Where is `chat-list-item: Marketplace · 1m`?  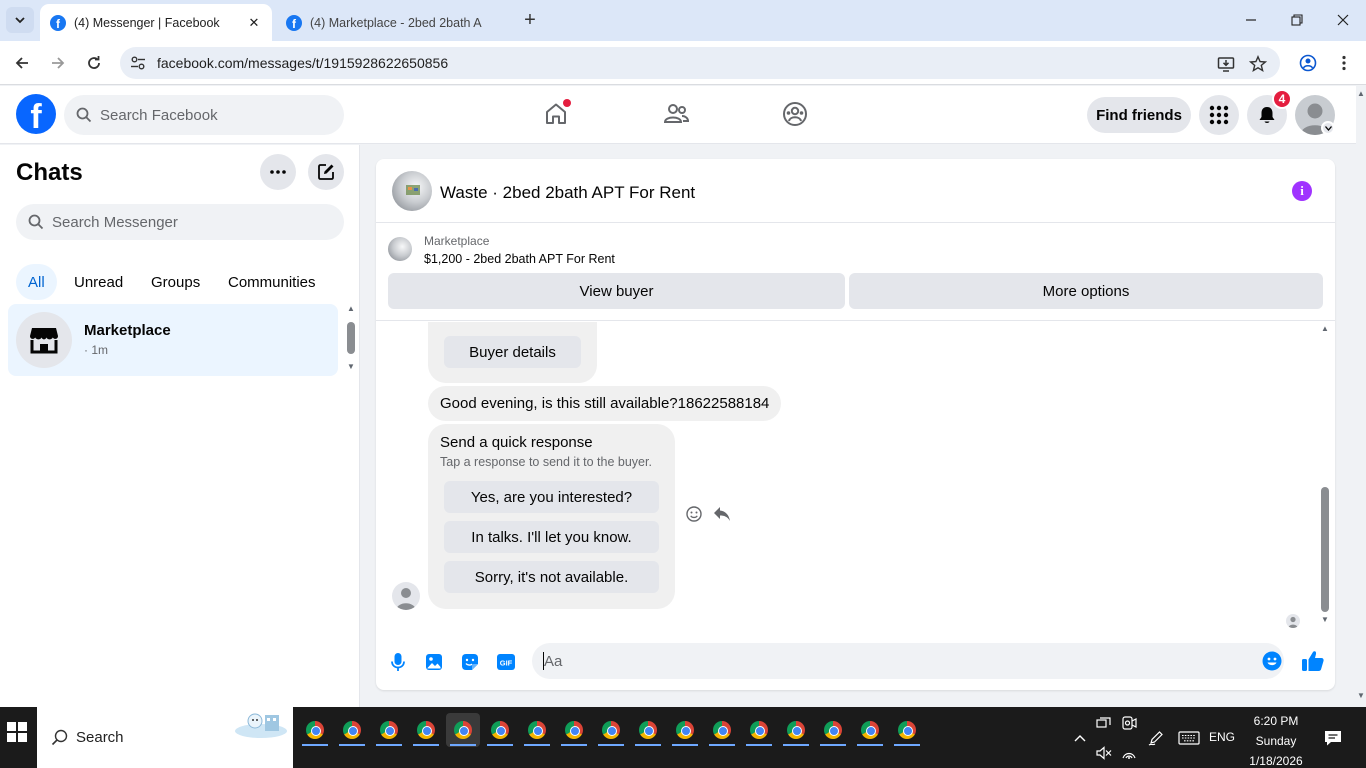 chat-list-item: Marketplace · 1m is located at coordinates (173, 340).